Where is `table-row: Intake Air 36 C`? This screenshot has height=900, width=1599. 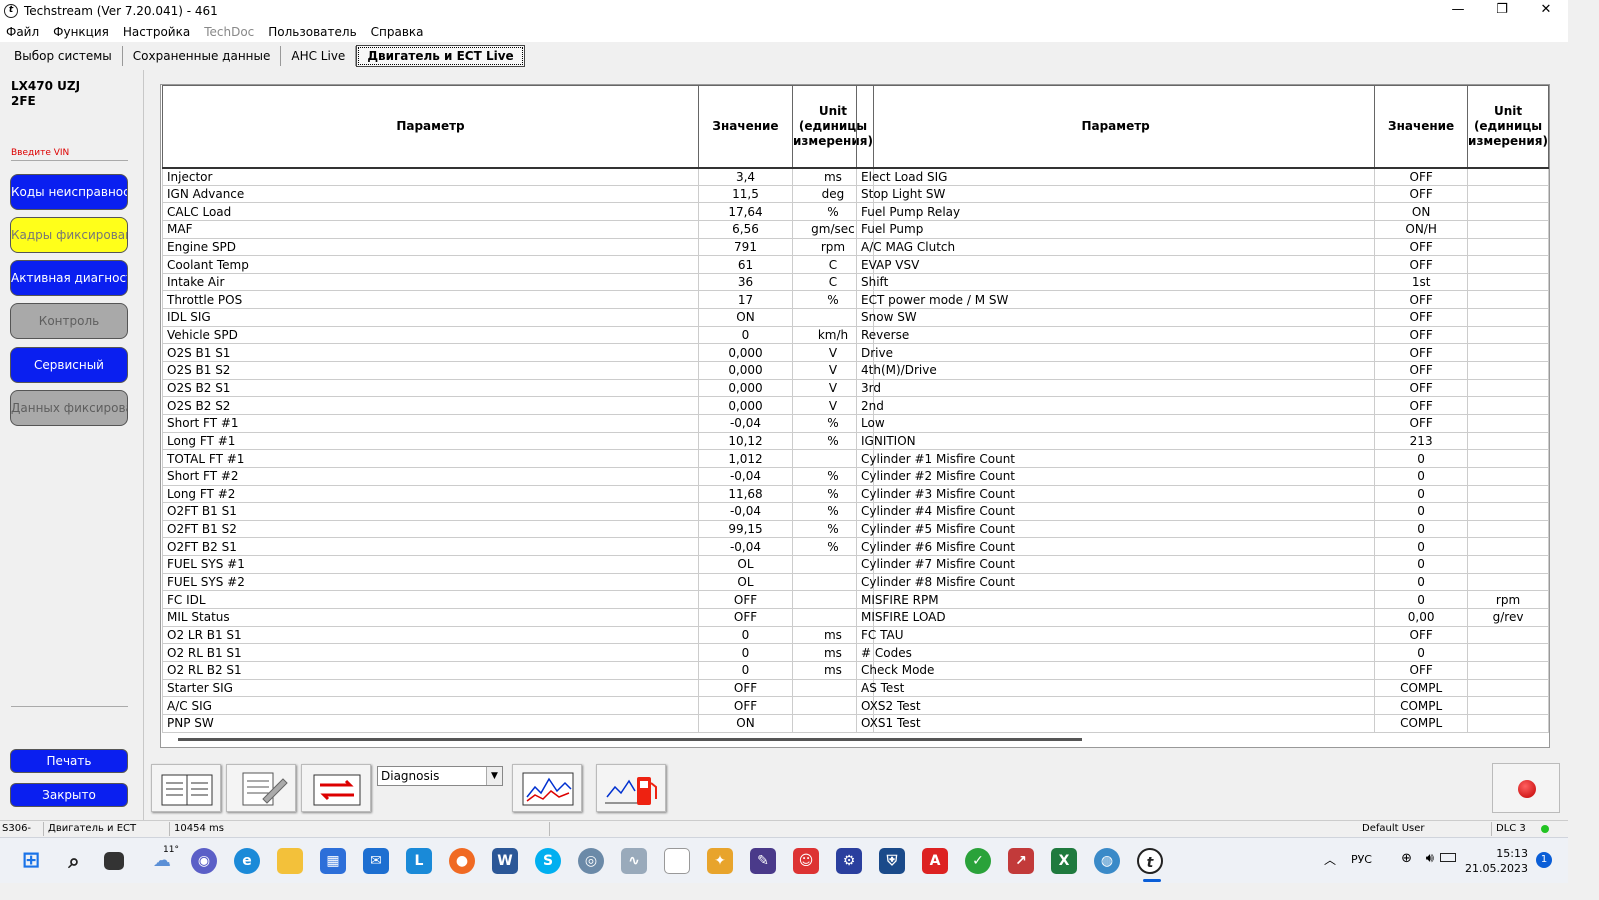
table-row: Intake Air 36 C is located at coordinates (518, 282).